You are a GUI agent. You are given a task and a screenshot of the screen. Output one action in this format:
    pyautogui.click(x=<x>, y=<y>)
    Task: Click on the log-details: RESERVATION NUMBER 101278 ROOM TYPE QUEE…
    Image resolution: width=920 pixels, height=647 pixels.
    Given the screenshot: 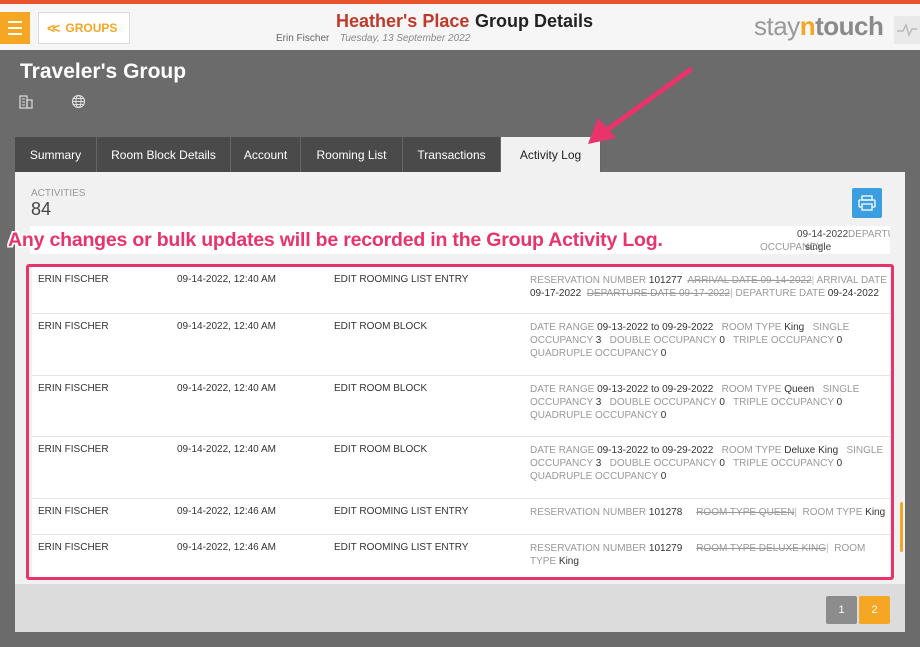 What is the action you would take?
    pyautogui.click(x=708, y=512)
    